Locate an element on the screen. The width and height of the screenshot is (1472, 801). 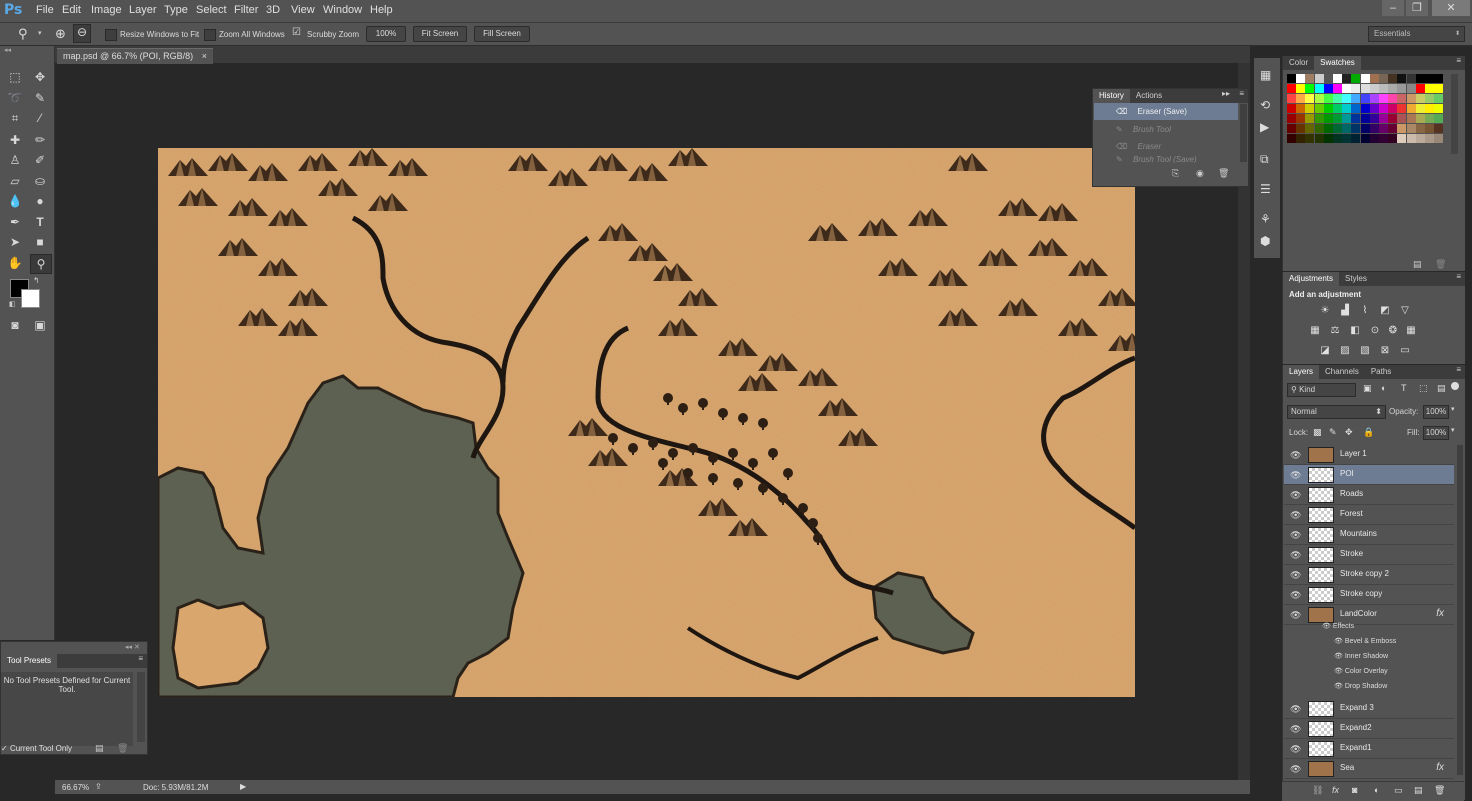
workspace-switcher: Essentials ⬍ is located at coordinates (1416, 34).